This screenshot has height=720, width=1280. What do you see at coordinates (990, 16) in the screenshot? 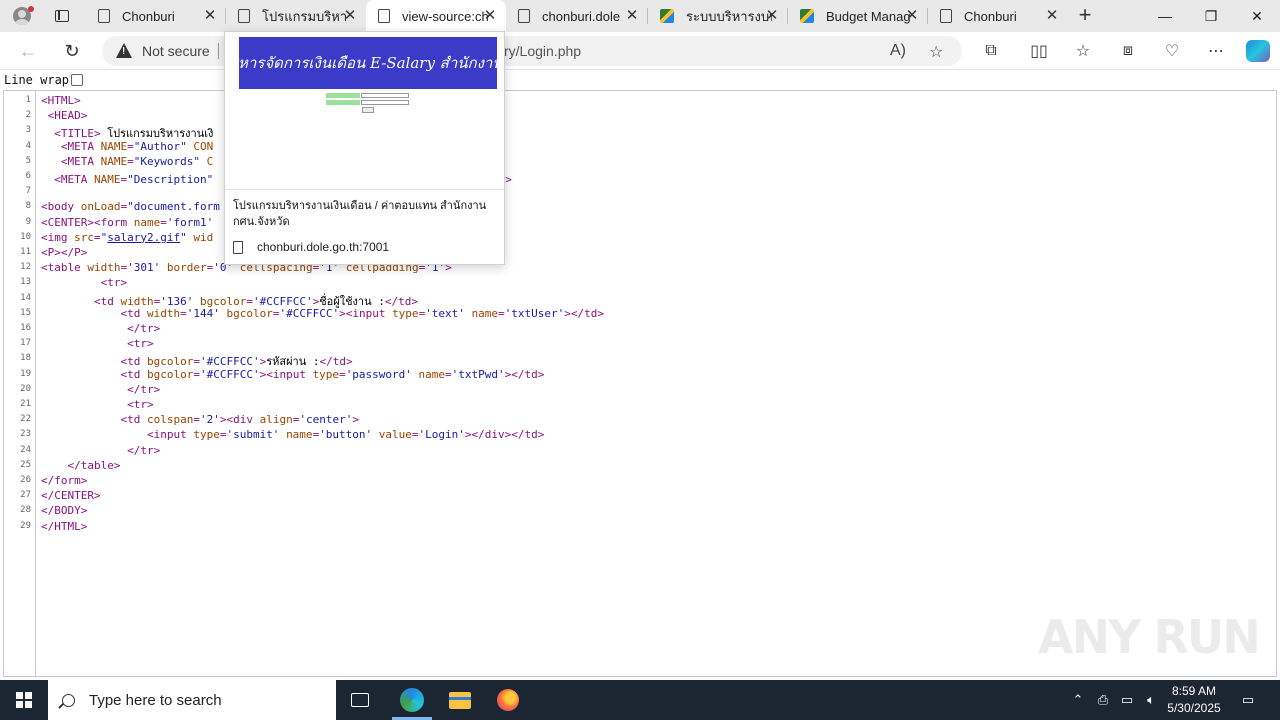
I see `tab-label: Chonburi` at bounding box center [990, 16].